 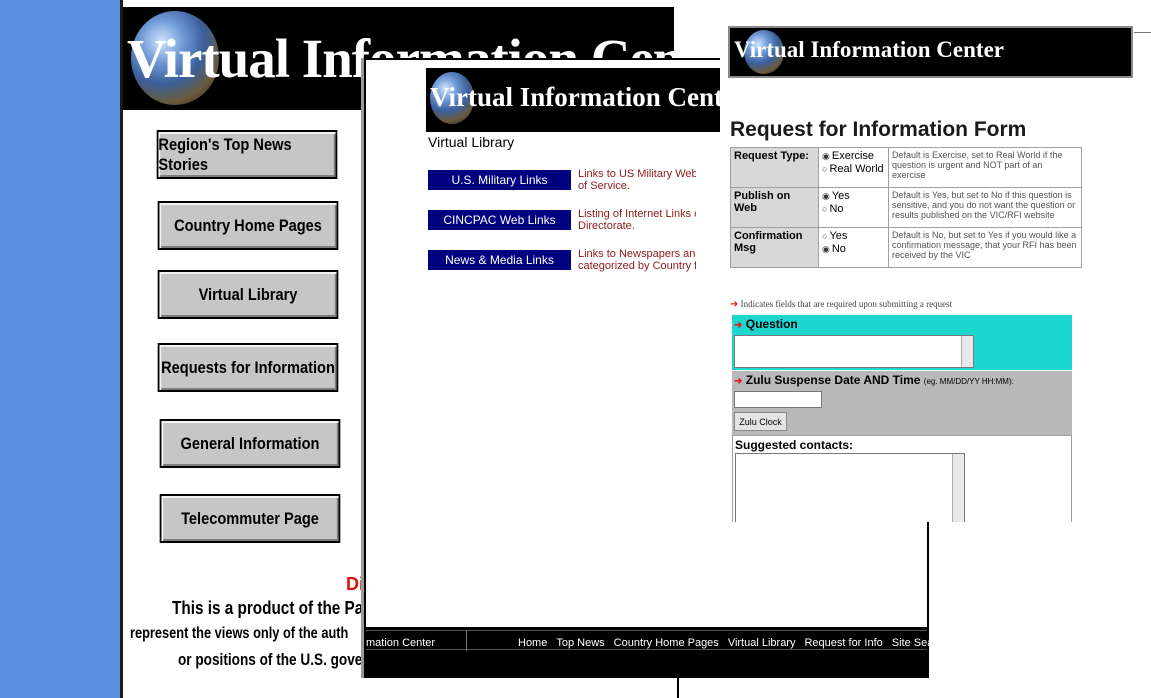 I want to click on radio-option-no: ○ No, so click(x=853, y=209).